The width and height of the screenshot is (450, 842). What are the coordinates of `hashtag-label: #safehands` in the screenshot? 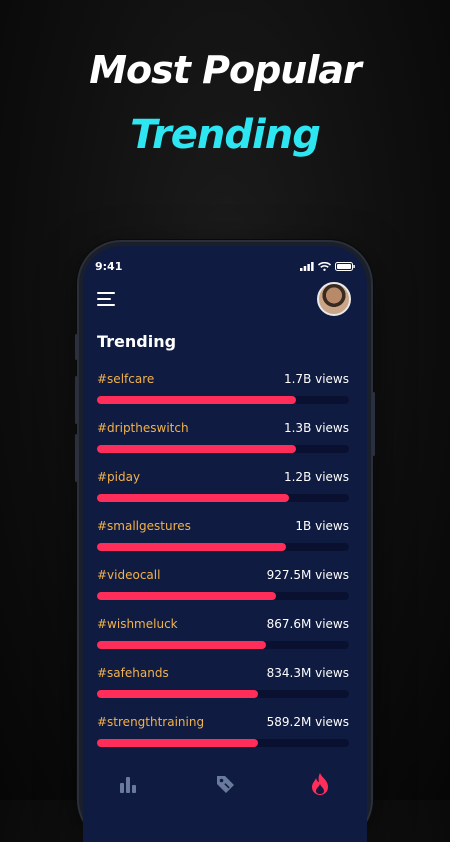 It's located at (133, 673).